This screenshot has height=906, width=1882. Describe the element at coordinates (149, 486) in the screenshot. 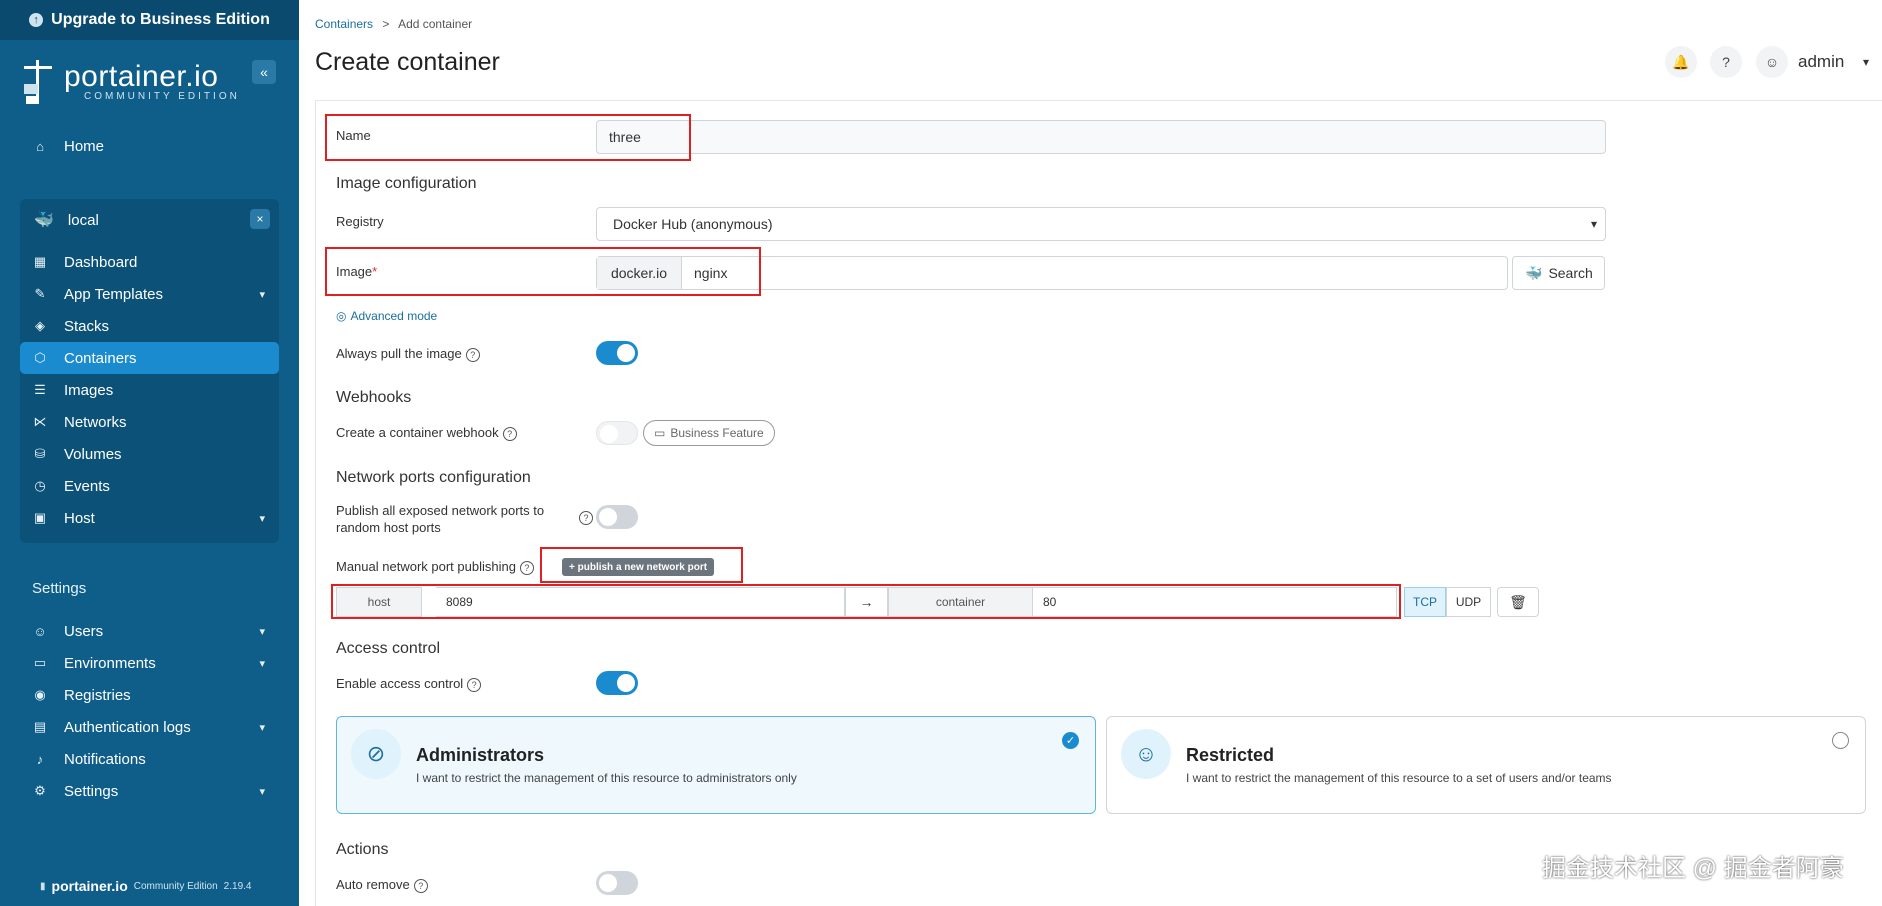

I see `sidebar-item-events: ◷ Events` at that location.